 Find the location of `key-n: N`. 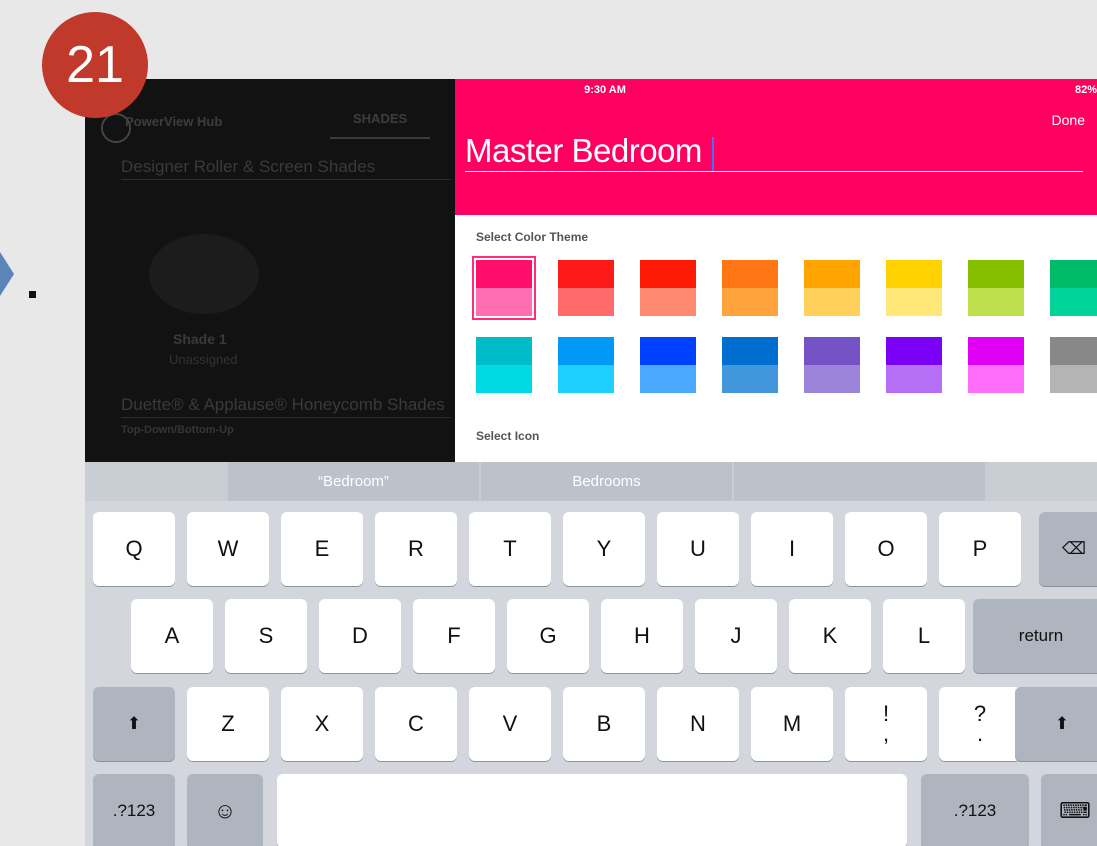

key-n: N is located at coordinates (698, 724).